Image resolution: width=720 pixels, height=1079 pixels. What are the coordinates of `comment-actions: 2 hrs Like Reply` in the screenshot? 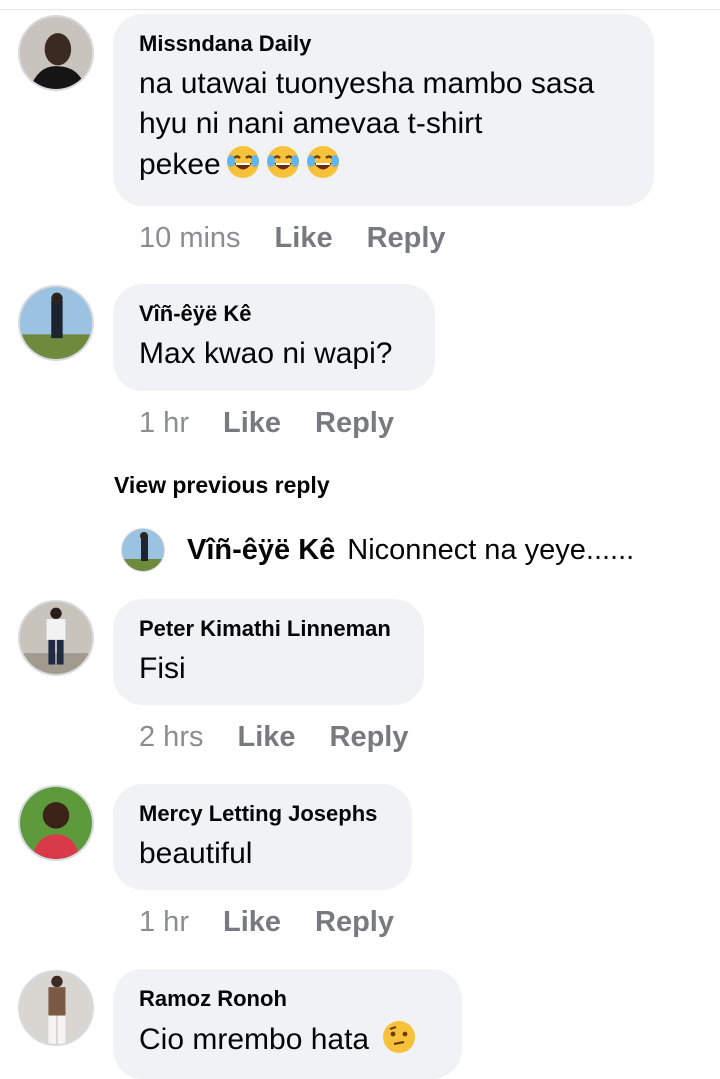 It's located at (274, 737).